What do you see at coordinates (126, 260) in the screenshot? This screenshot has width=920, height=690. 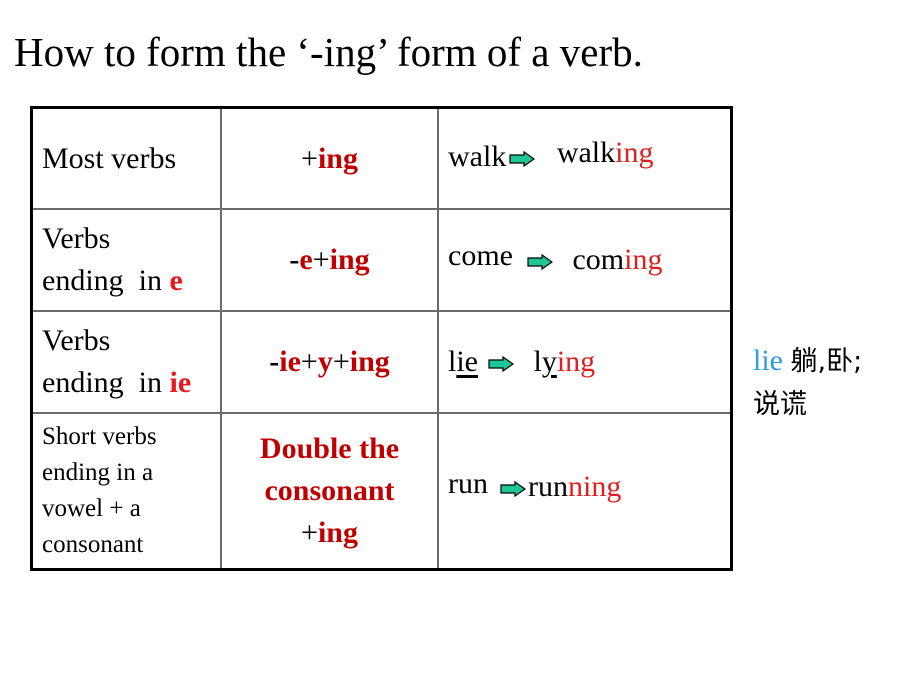 I see `category-cell: Verbs ending in e` at bounding box center [126, 260].